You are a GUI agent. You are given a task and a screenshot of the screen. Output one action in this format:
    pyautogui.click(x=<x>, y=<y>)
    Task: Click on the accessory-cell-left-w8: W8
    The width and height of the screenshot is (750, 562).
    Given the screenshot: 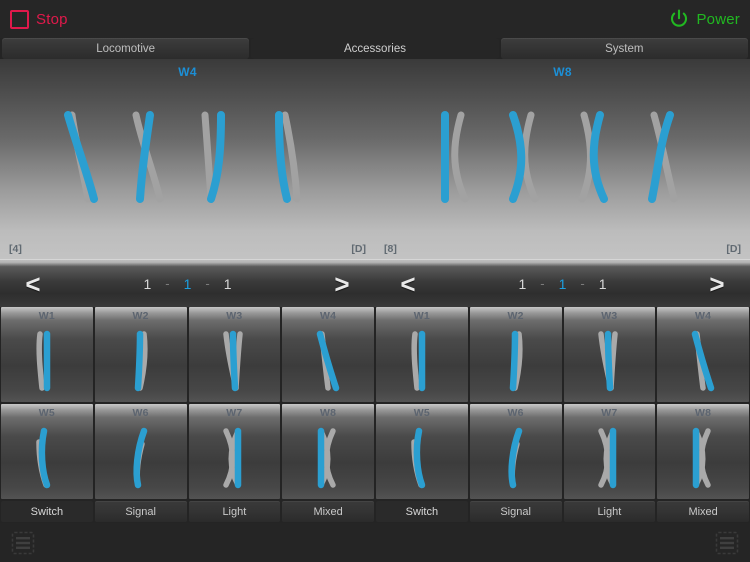 What is the action you would take?
    pyautogui.click(x=328, y=451)
    